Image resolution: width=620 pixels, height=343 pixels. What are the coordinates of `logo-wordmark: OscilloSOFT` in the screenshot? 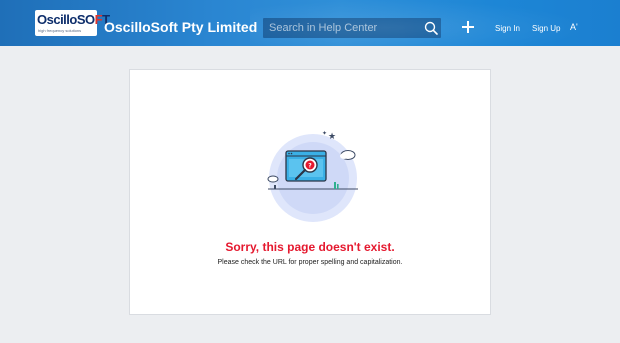 It's located at (73, 19).